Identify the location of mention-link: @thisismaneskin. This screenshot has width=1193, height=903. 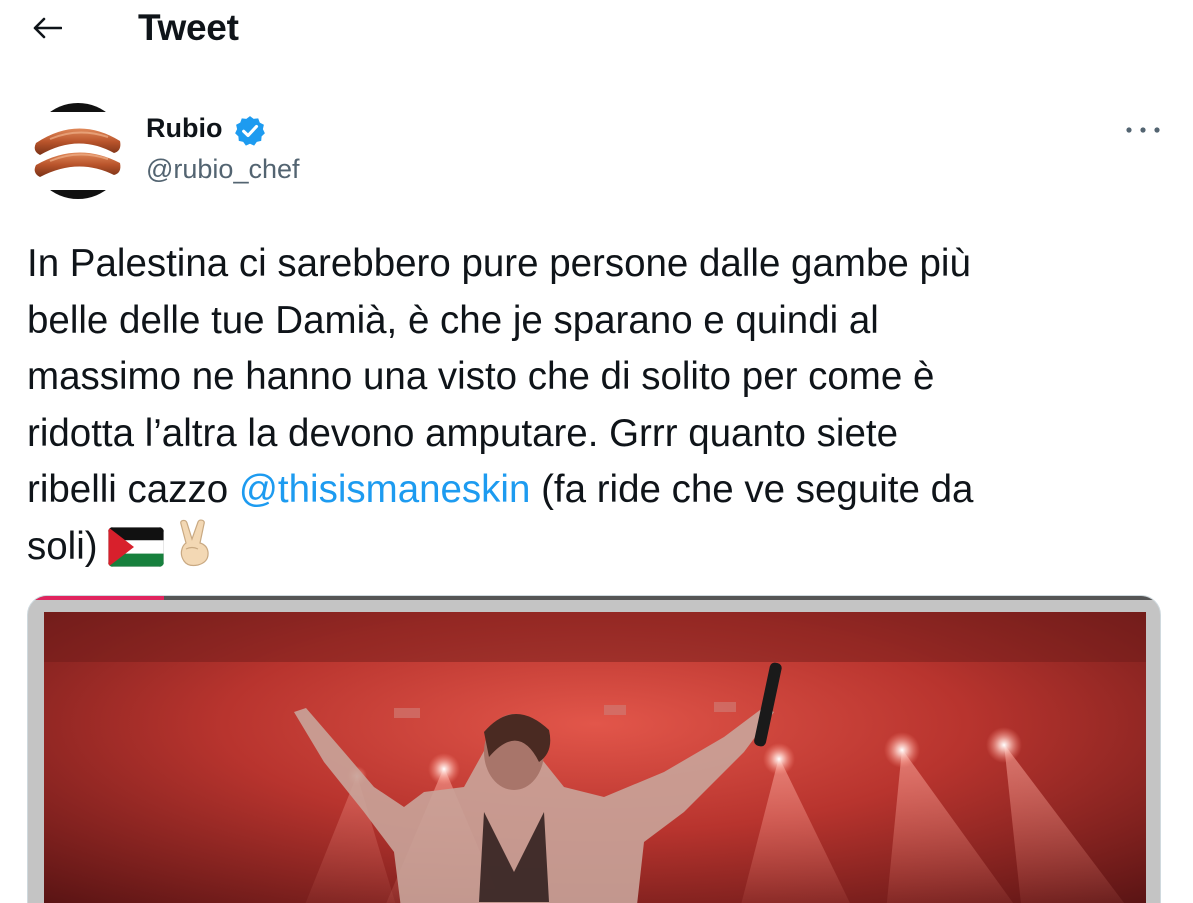
(385, 489).